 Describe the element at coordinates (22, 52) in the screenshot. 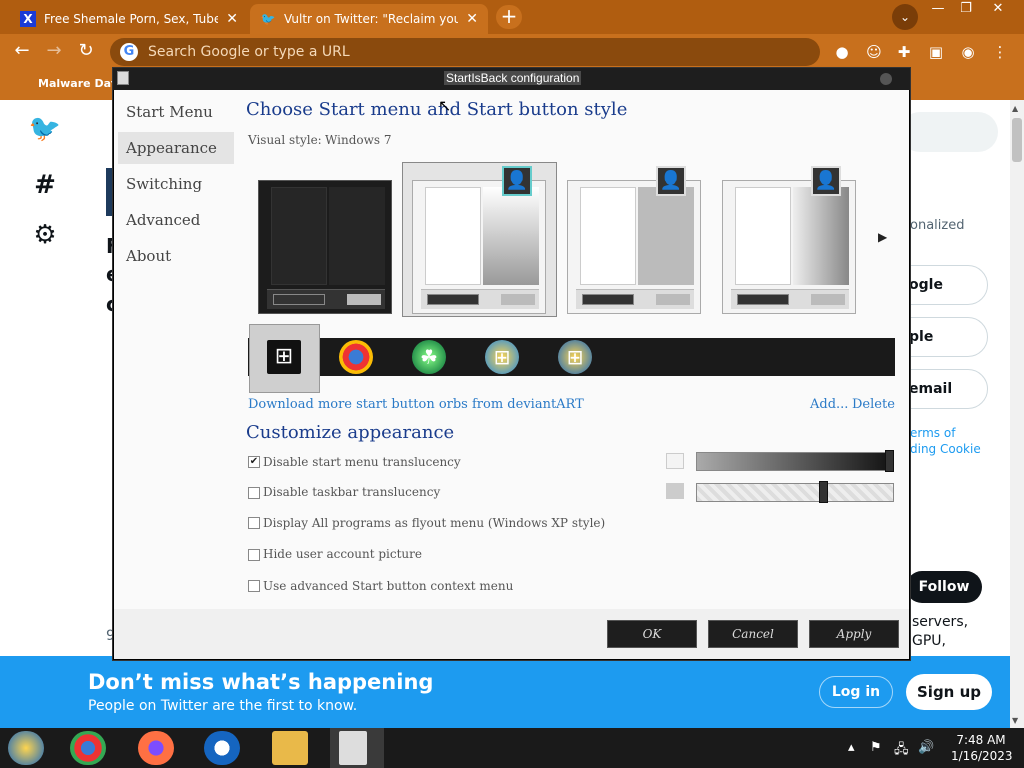

I see `back-arrow-icon: ←` at that location.